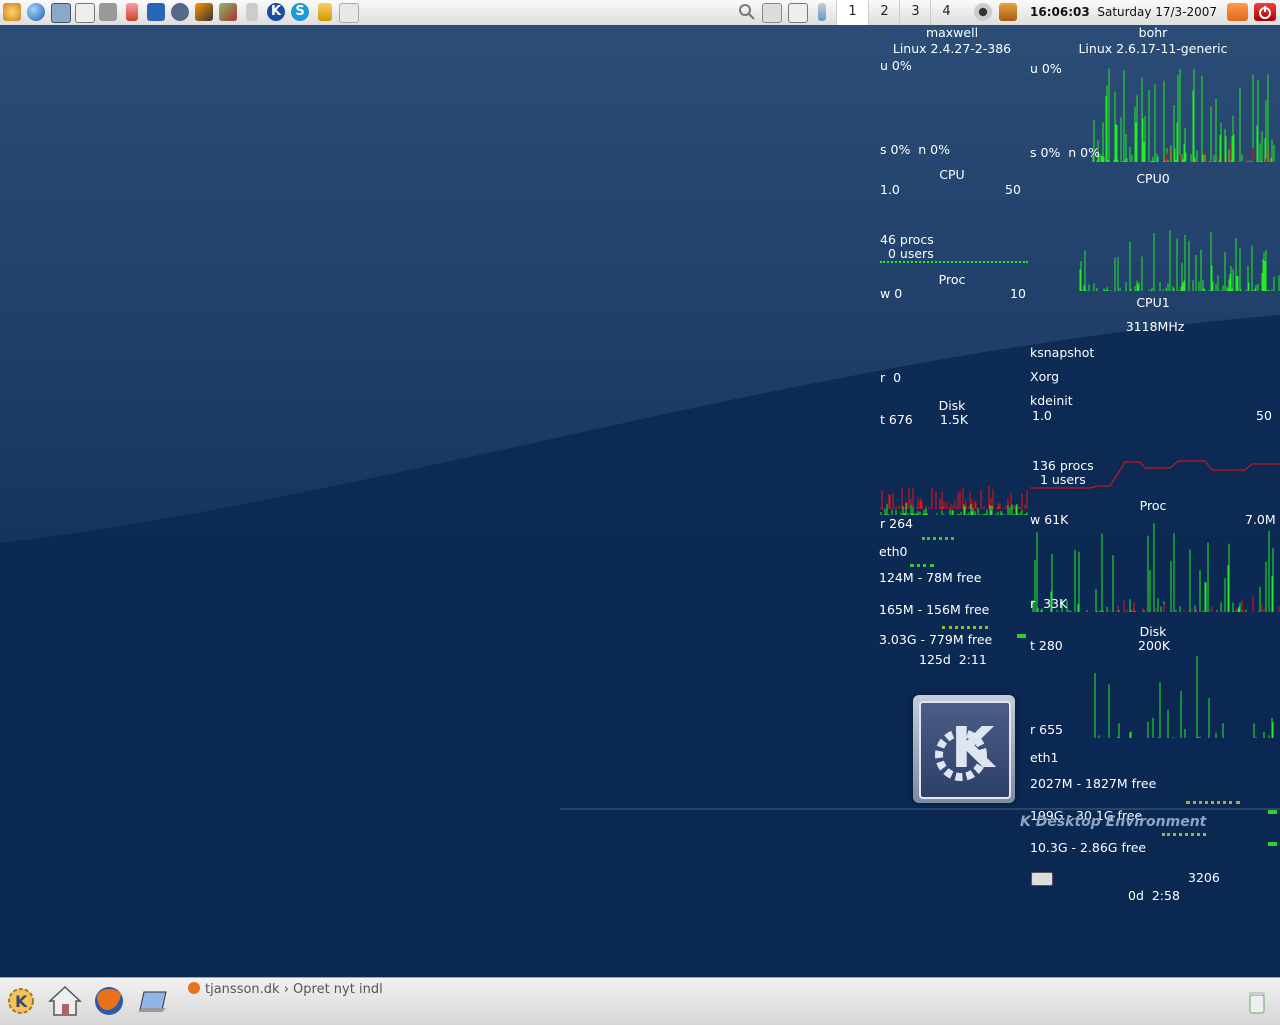  What do you see at coordinates (1062, 352) in the screenshot?
I see `top-process-1: ksnapshot` at bounding box center [1062, 352].